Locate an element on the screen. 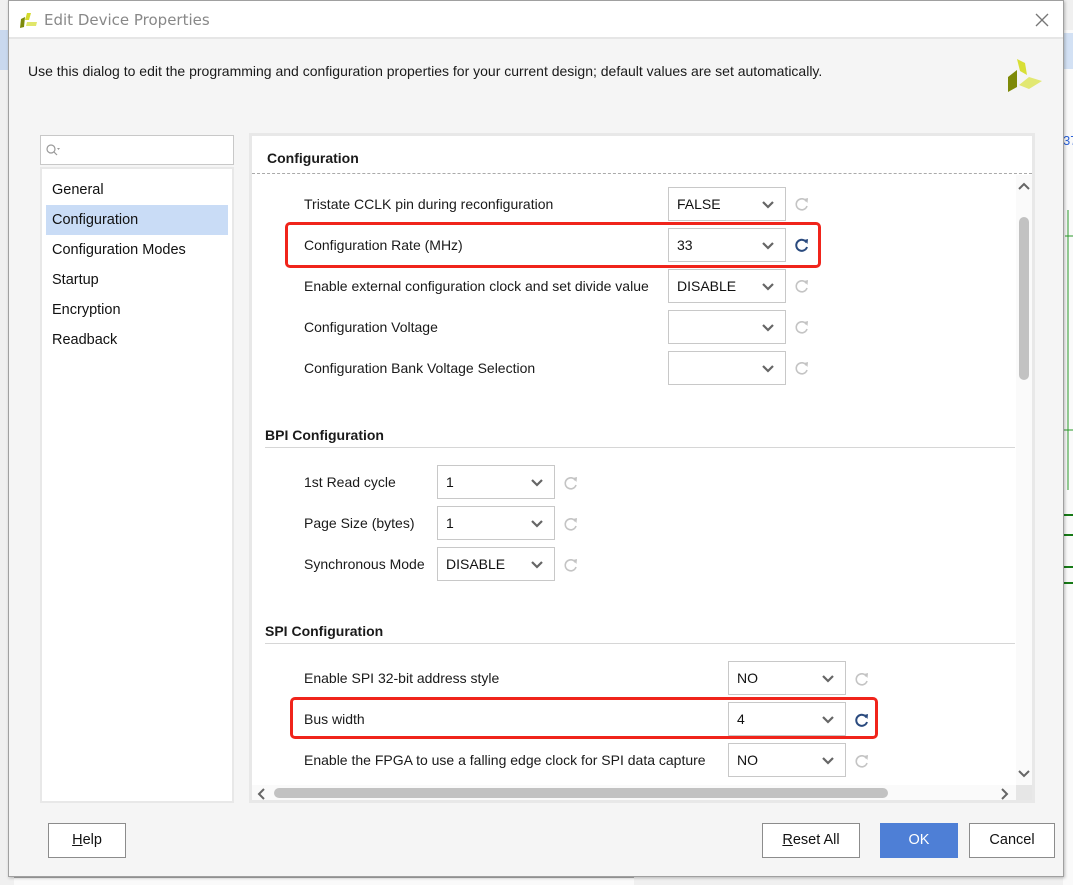  spi-falling-edge-dropdown: NO is located at coordinates (787, 760).